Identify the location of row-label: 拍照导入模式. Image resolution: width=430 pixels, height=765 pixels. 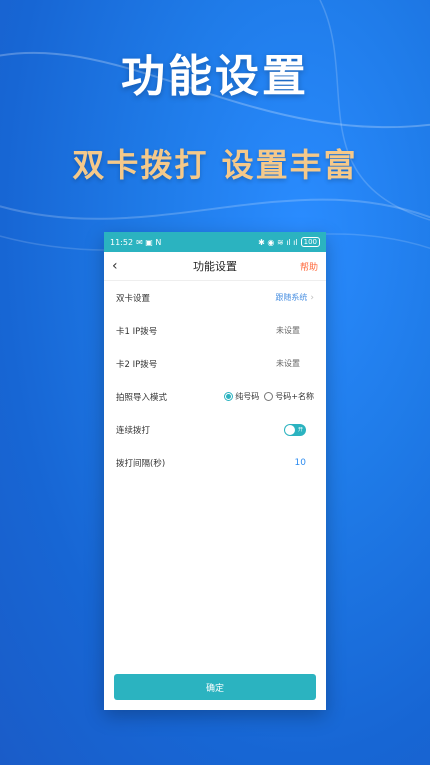
(142, 397).